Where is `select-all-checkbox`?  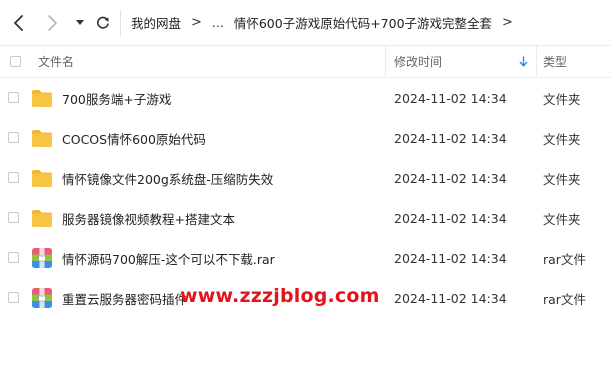 select-all-checkbox is located at coordinates (15, 61).